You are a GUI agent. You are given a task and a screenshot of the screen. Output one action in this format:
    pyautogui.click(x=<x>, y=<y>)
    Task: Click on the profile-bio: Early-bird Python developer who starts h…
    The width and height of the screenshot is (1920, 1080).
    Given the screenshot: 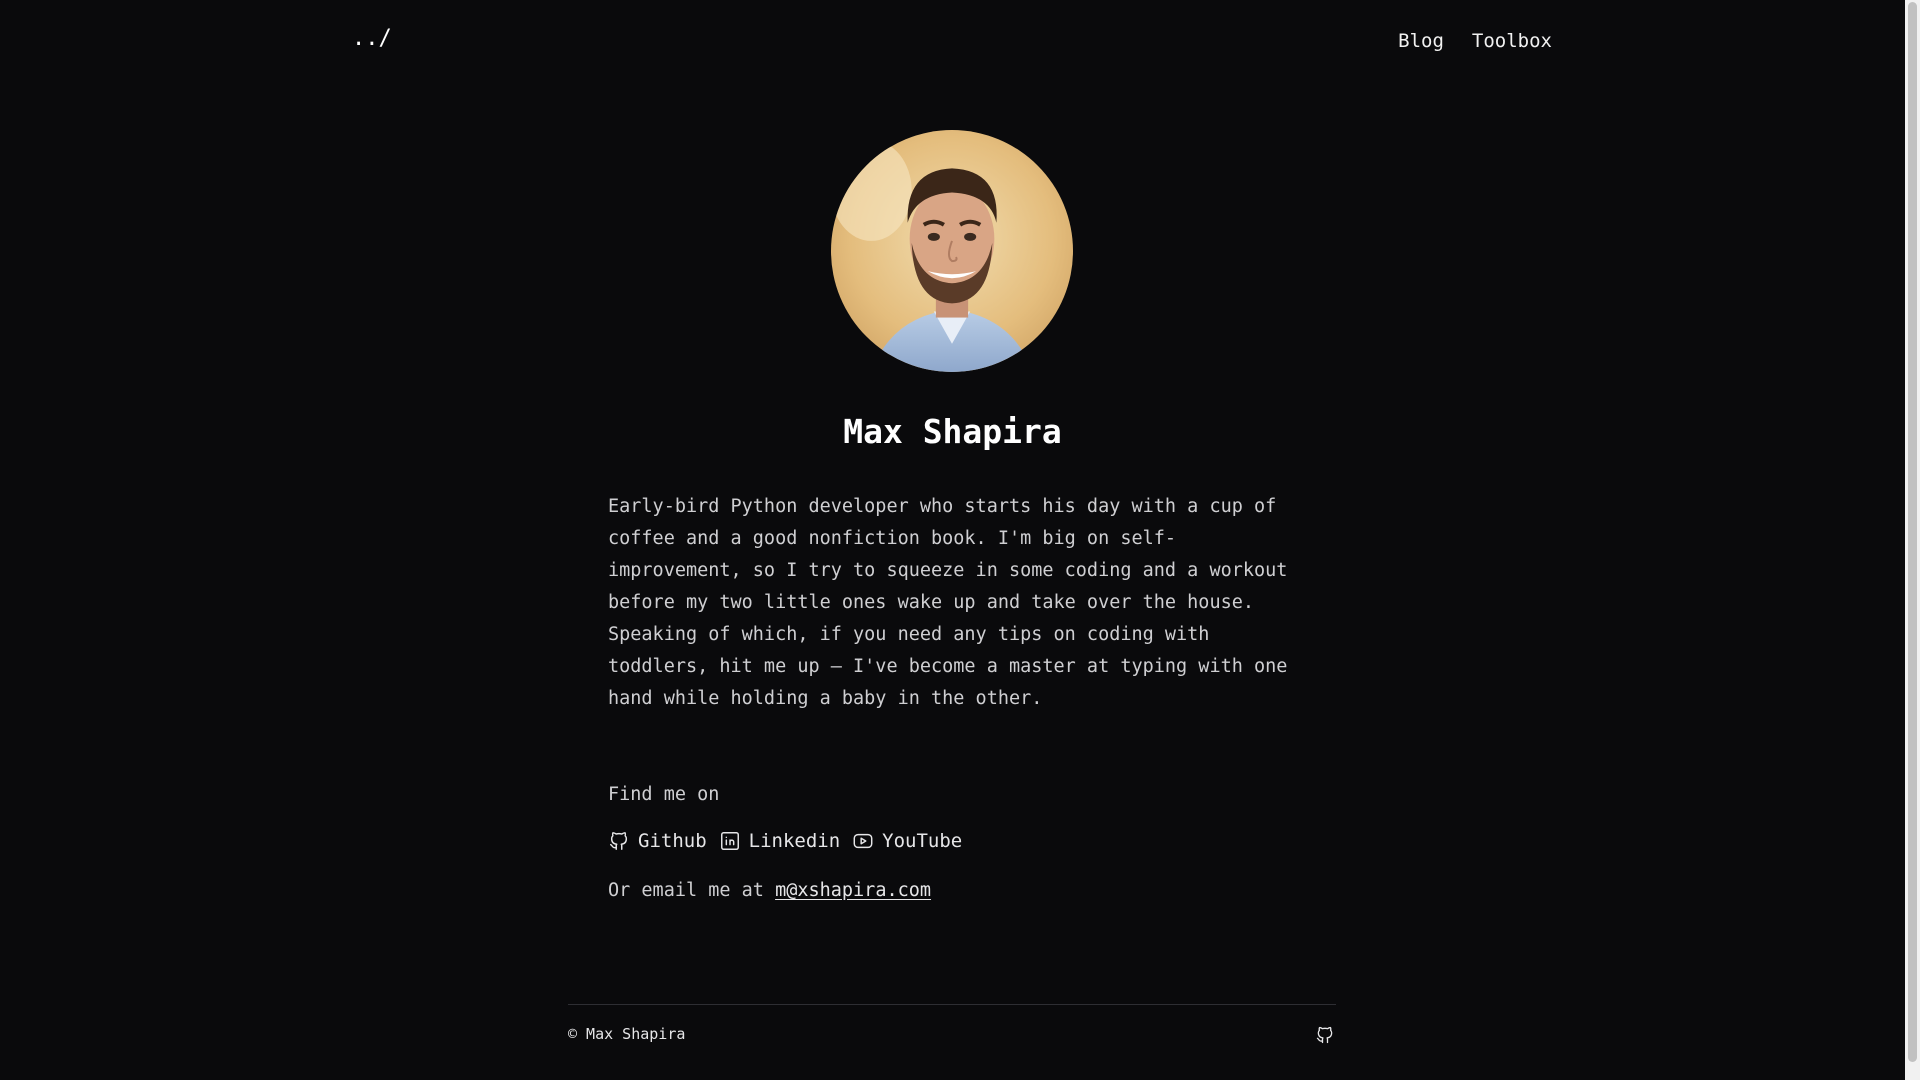 What is the action you would take?
    pyautogui.click(x=948, y=602)
    